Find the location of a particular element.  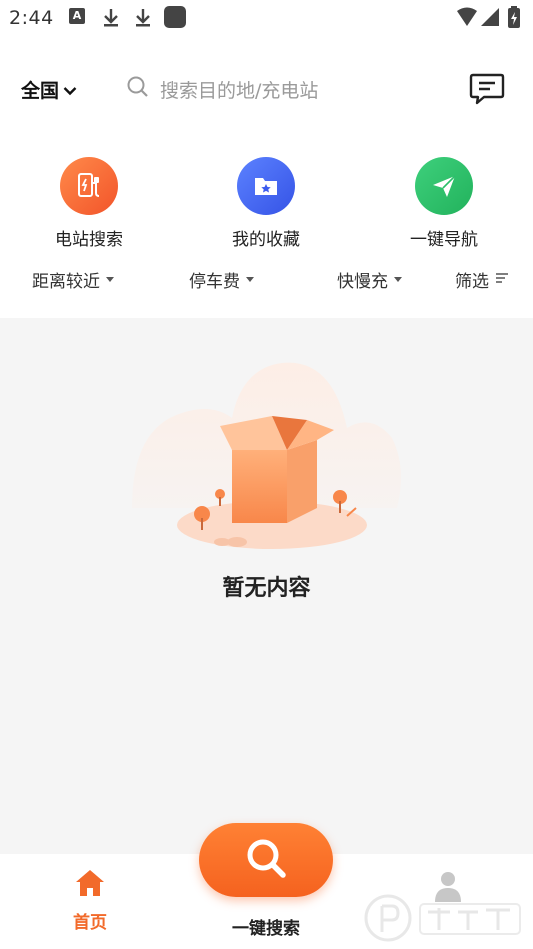

empty-state-text: 暂无内容 is located at coordinates (266, 588).